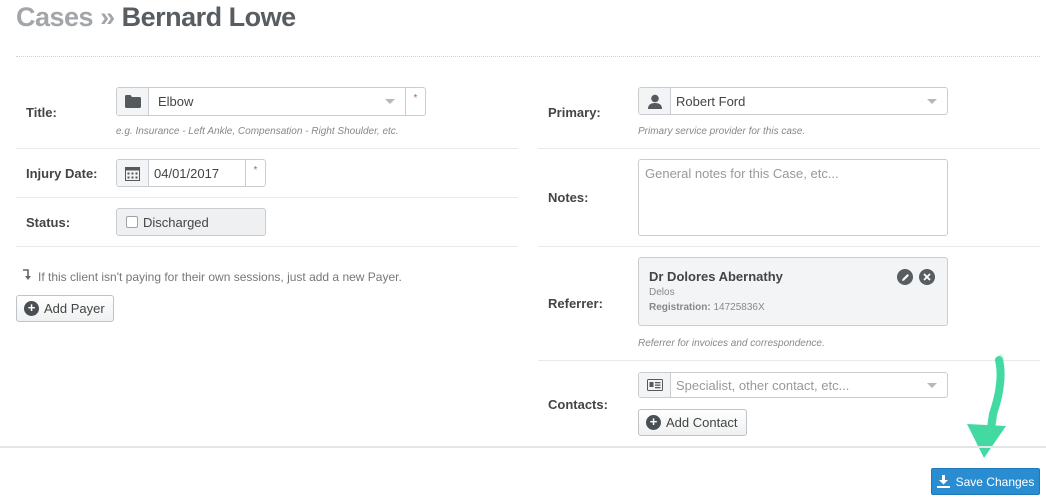 This screenshot has width=1046, height=497. Describe the element at coordinates (655, 101) in the screenshot. I see `user-icon` at that location.